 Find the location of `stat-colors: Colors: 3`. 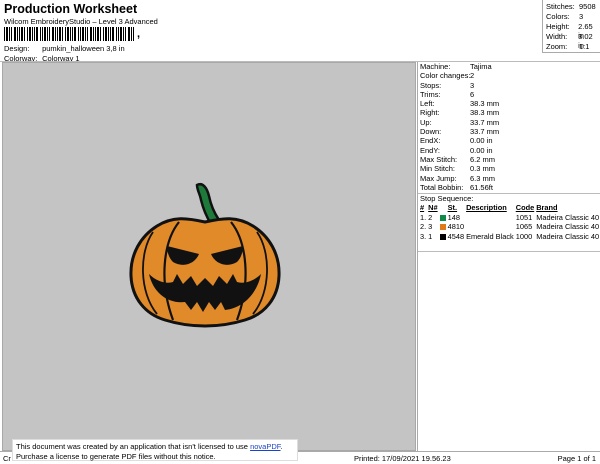

stat-colors: Colors: 3 is located at coordinates (565, 16).